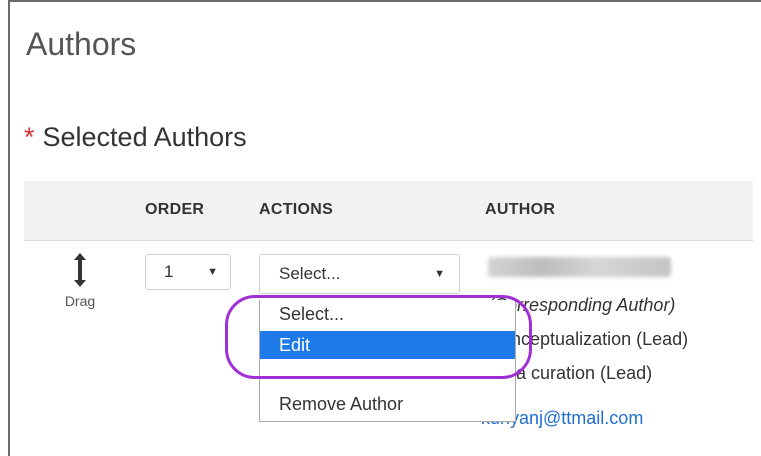 This screenshot has height=456, width=761. Describe the element at coordinates (387, 345) in the screenshot. I see `dropdown-option-edit: Edit` at that location.